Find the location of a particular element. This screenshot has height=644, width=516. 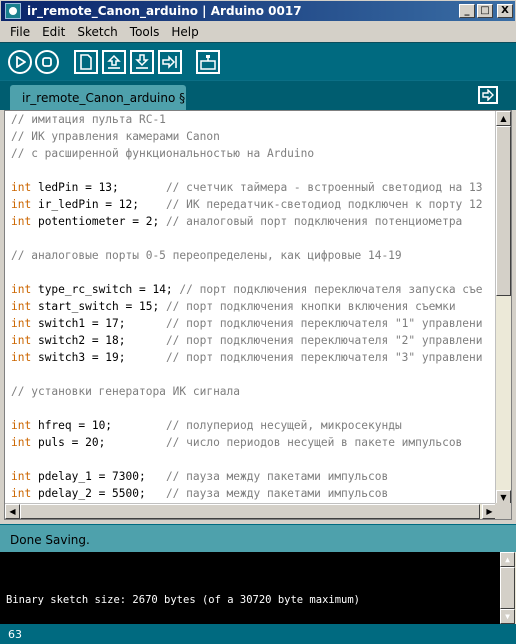

line-number: 63 is located at coordinates (15, 634).